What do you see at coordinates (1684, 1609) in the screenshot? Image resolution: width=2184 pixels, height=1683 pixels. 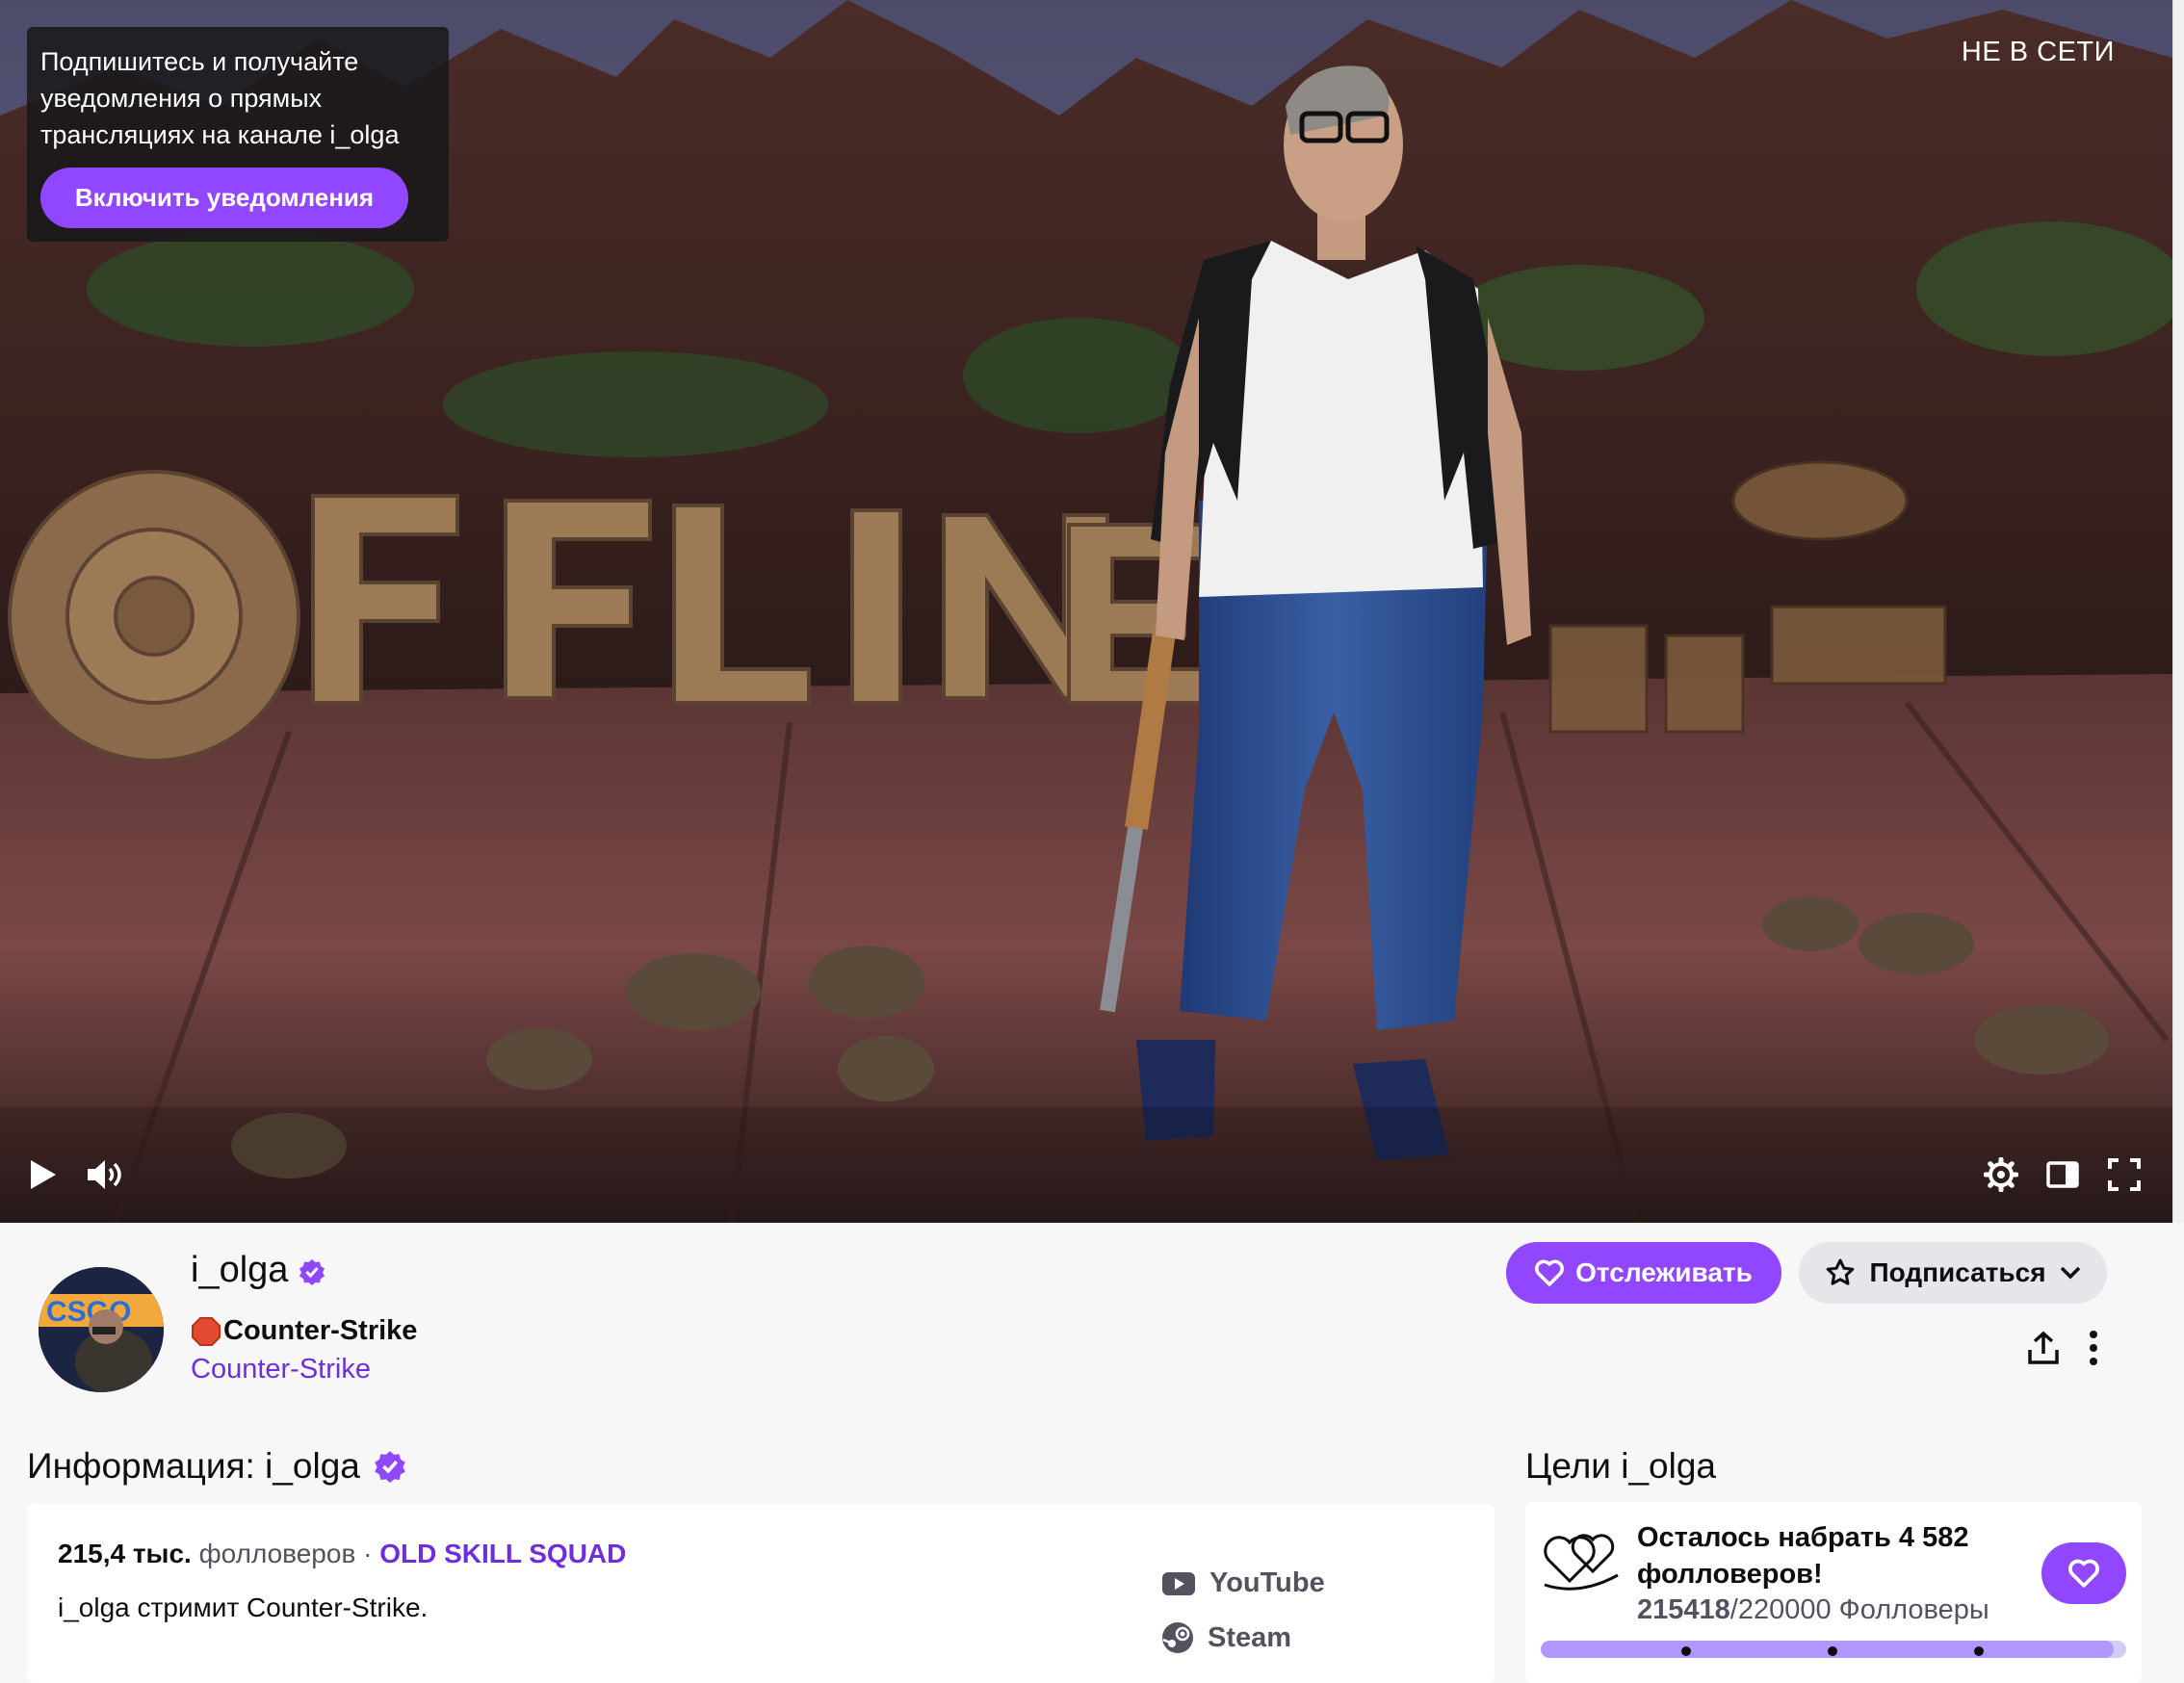 I see `goal-current: 215418` at bounding box center [1684, 1609].